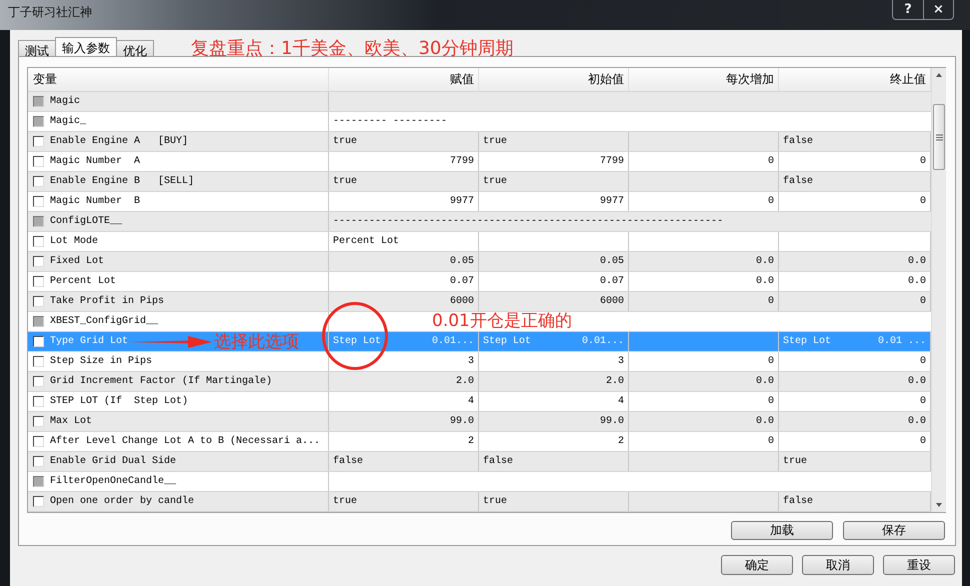 The image size is (970, 586). What do you see at coordinates (86, 46) in the screenshot?
I see `tab: 输入参数` at bounding box center [86, 46].